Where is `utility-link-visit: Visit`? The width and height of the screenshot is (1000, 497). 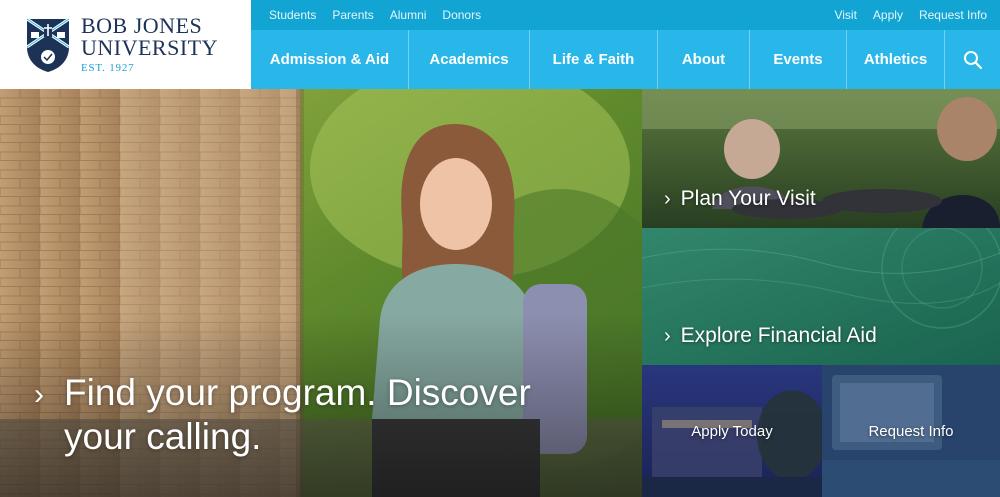 utility-link-visit: Visit is located at coordinates (845, 15).